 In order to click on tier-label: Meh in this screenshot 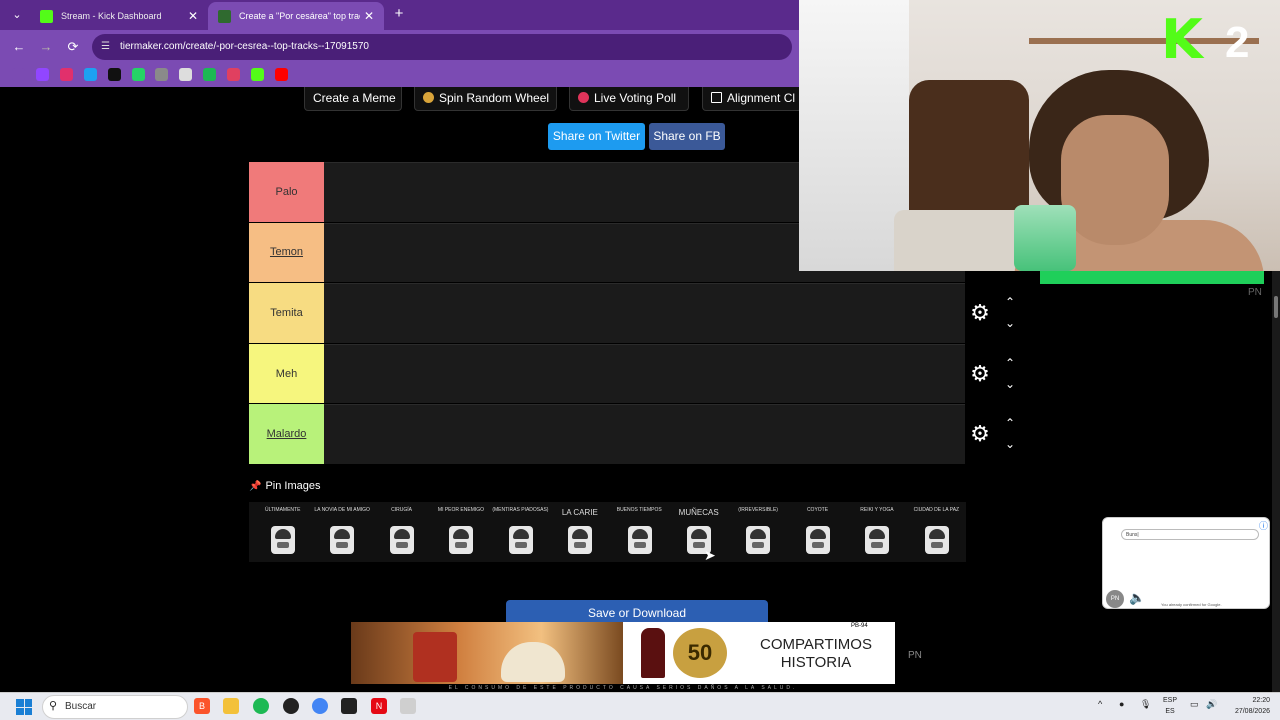, I will do `click(286, 373)`.